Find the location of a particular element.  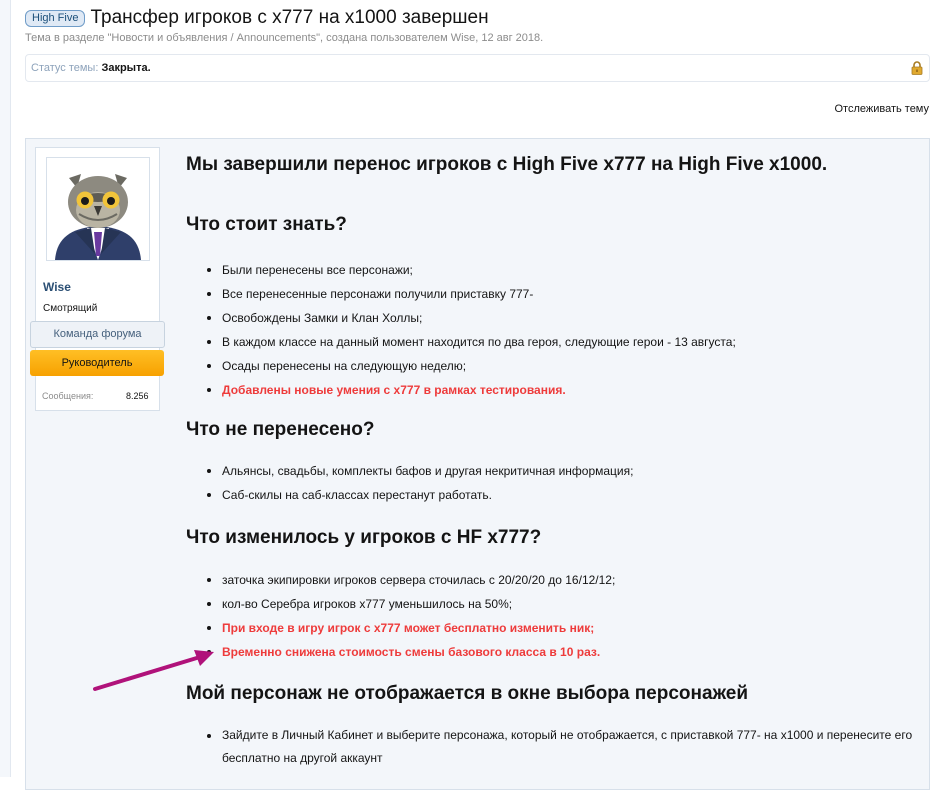

list-item: Были перенесены все персонажи; is located at coordinates (461, 270).